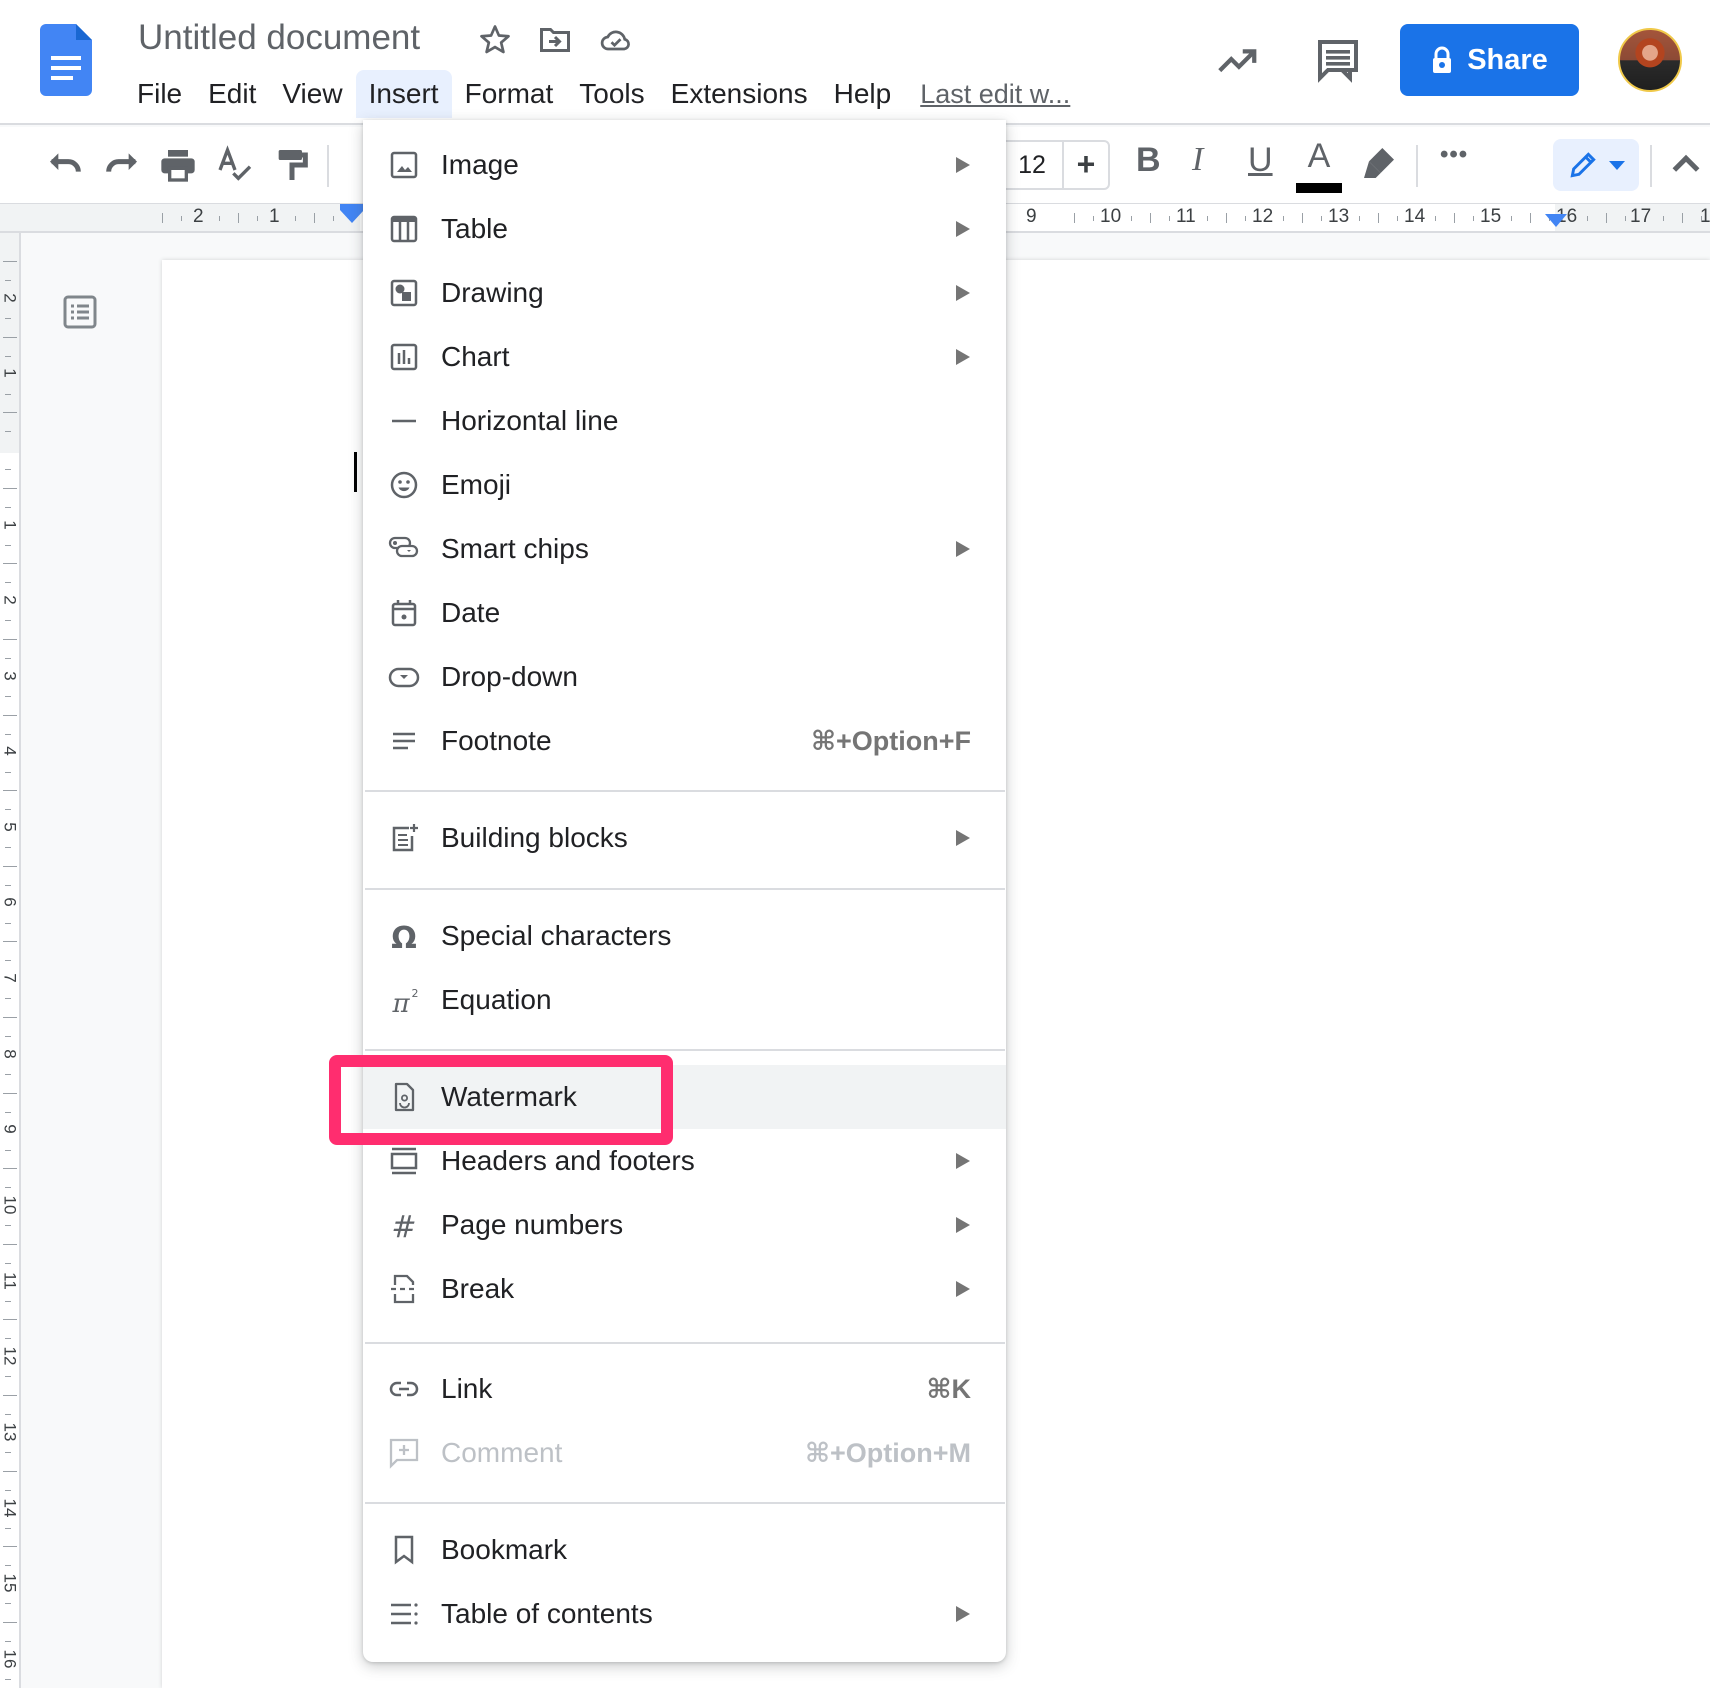 The height and width of the screenshot is (1688, 1710). What do you see at coordinates (1237, 61) in the screenshot?
I see `activity-trend-icon` at bounding box center [1237, 61].